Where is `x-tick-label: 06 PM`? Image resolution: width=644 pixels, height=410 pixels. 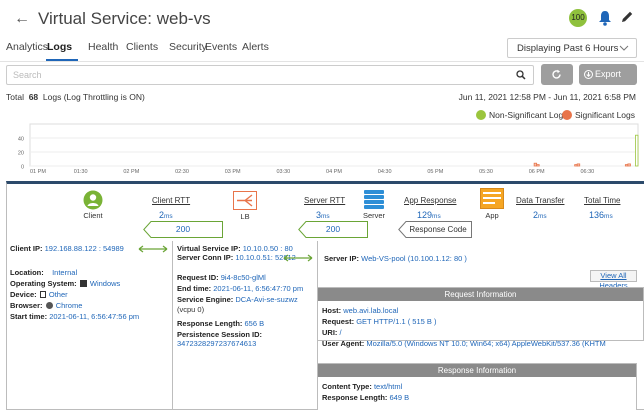 x-tick-label: 06 PM is located at coordinates (537, 172).